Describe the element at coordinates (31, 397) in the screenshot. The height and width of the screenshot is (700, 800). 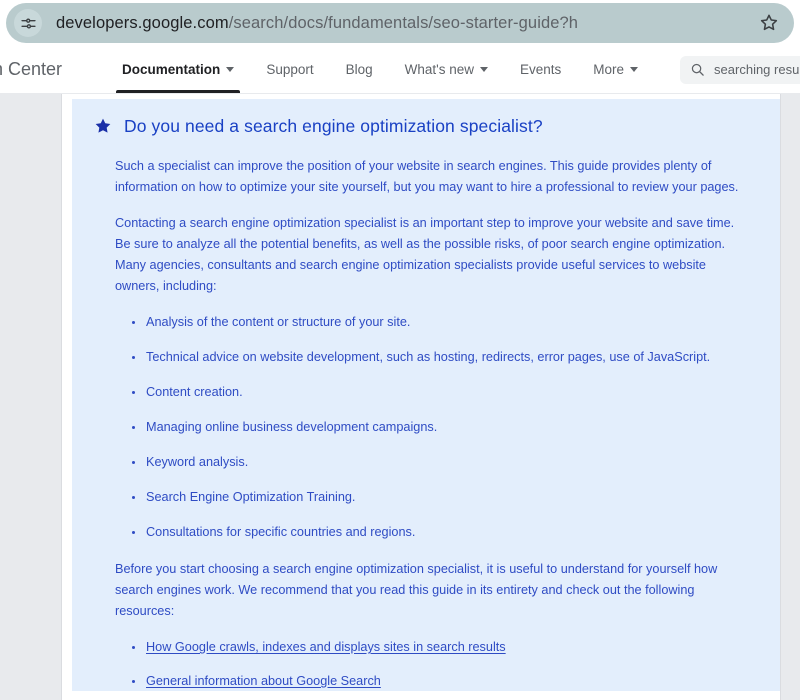
I see `left-sidebar-rail` at that location.